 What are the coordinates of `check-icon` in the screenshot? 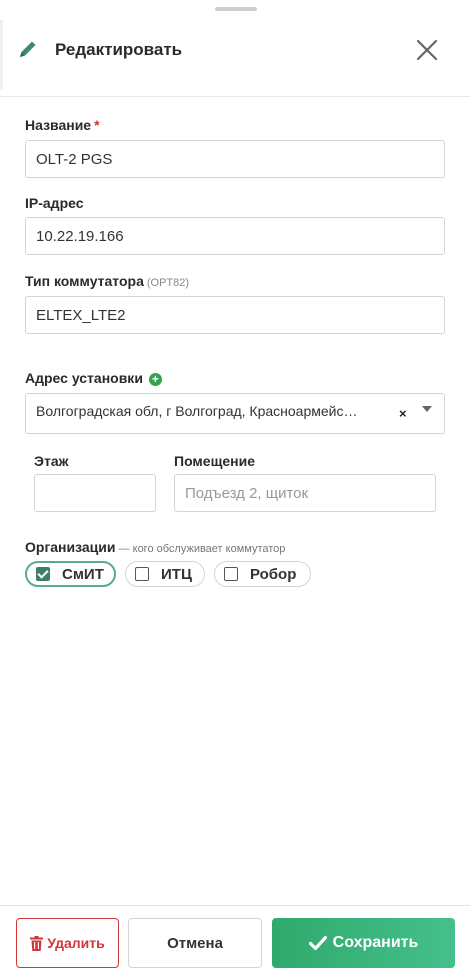 It's located at (317, 943).